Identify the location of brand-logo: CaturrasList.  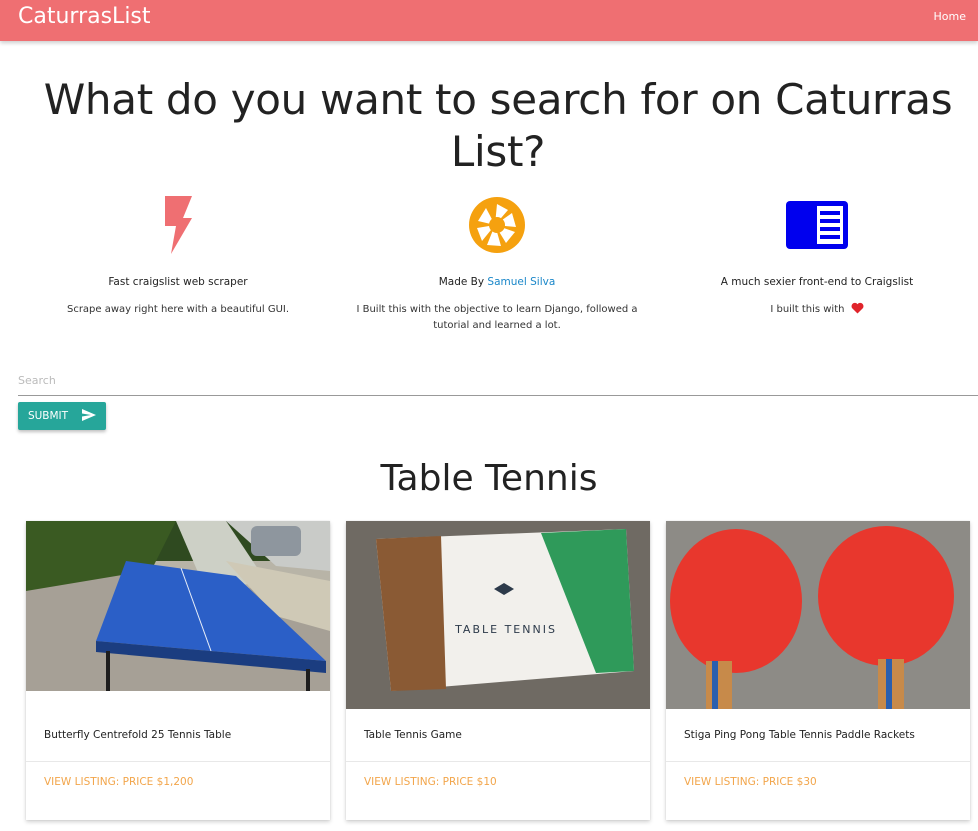
(84, 16).